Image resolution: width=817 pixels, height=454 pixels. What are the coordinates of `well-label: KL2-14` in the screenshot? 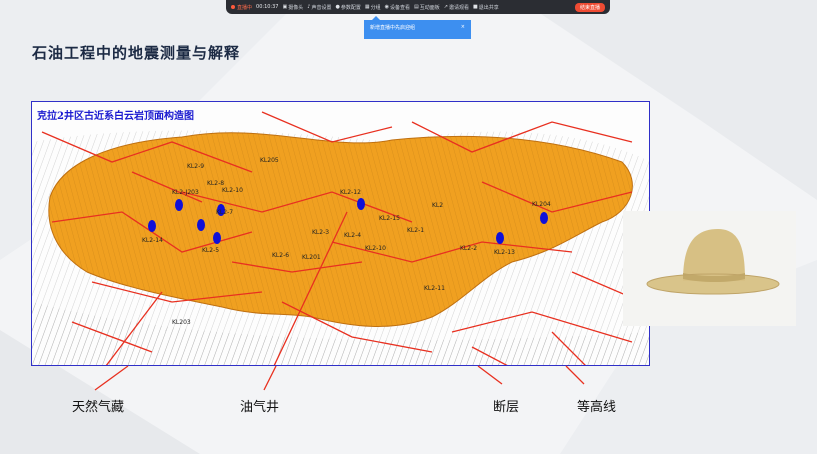 It's located at (152, 240).